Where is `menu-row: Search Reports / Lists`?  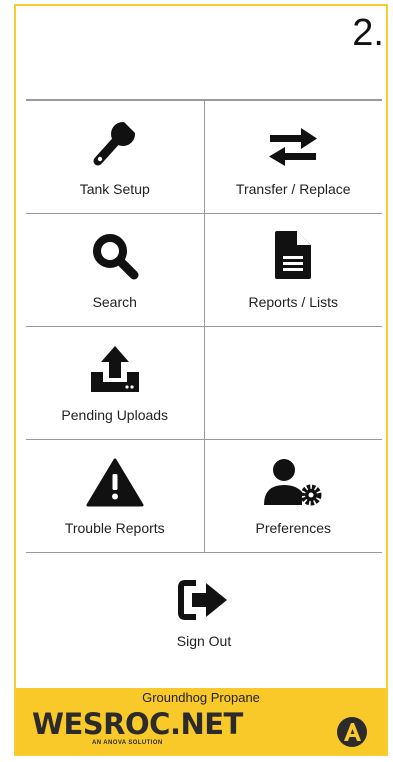 menu-row: Search Reports / Lists is located at coordinates (204, 270).